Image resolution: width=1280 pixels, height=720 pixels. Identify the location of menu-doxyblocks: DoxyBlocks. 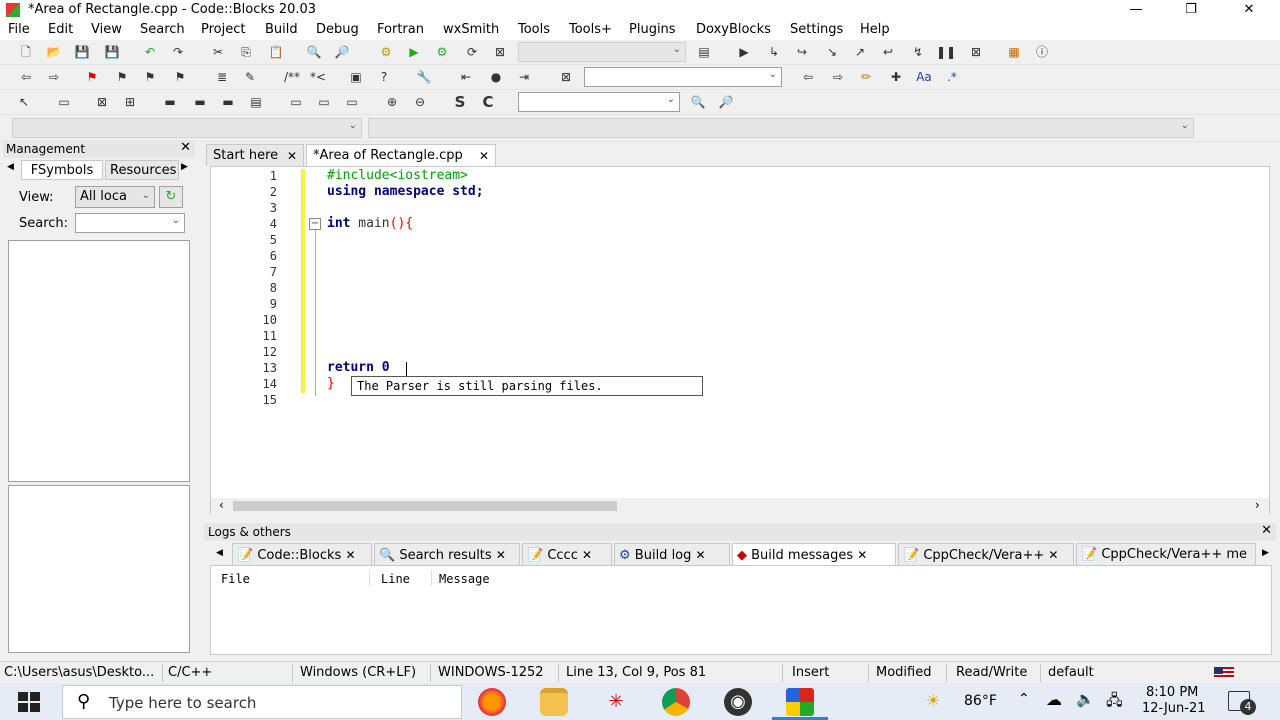
(733, 29).